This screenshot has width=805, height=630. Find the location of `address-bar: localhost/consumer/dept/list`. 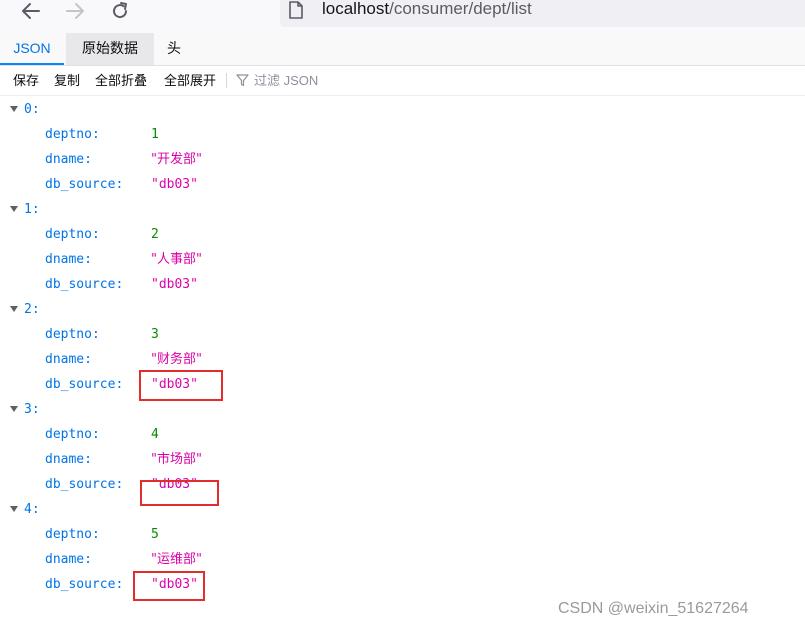

address-bar: localhost/consumer/dept/list is located at coordinates (542, 13).